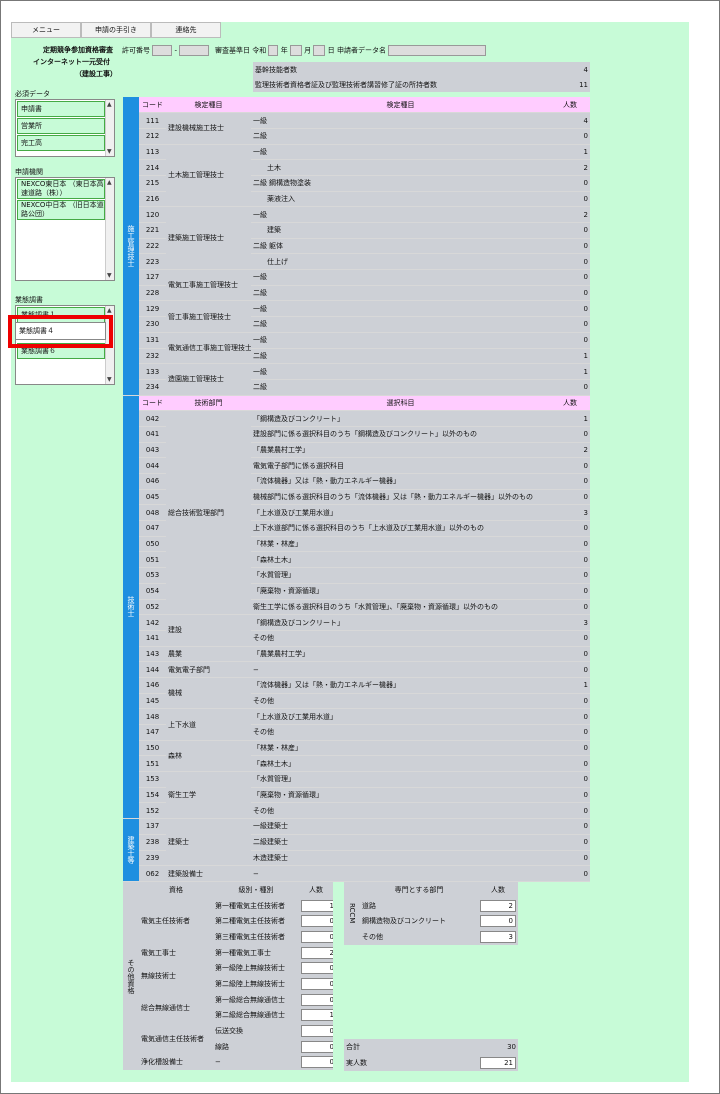 The height and width of the screenshot is (1094, 720). I want to click on rccm-count-cell: 2, so click(498, 905).